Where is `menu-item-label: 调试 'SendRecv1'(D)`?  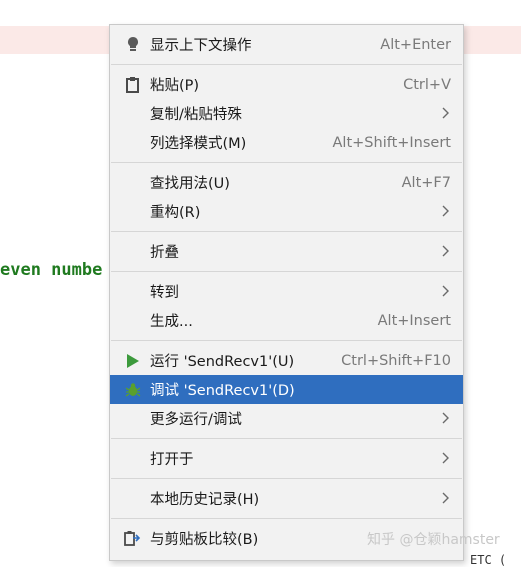 menu-item-label: 调试 'SendRecv1'(D) is located at coordinates (222, 391).